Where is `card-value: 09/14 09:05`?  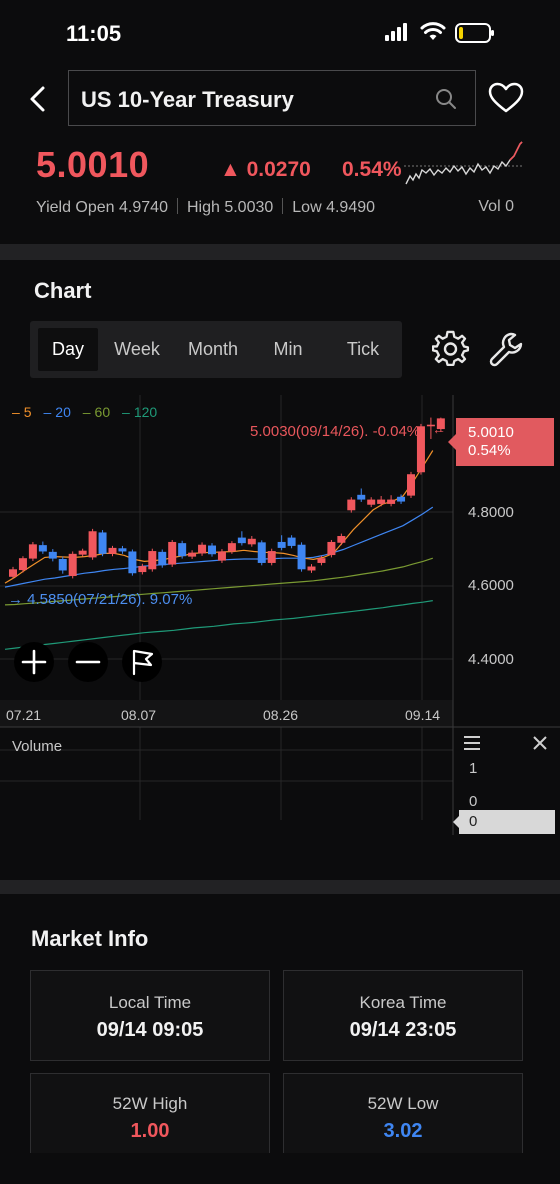
card-value: 09/14 09:05 is located at coordinates (150, 1030).